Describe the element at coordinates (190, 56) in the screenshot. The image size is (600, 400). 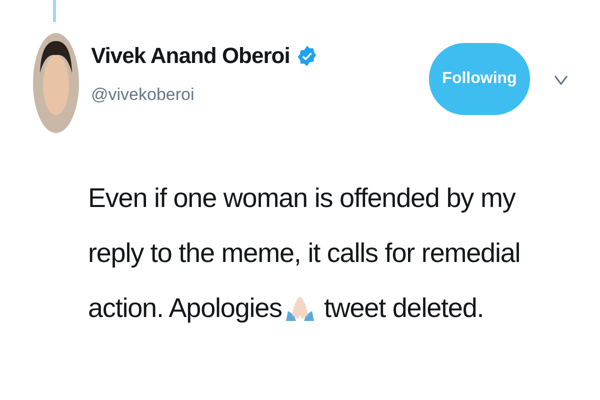
I see `author-name: Vivek Anand Oberoi` at that location.